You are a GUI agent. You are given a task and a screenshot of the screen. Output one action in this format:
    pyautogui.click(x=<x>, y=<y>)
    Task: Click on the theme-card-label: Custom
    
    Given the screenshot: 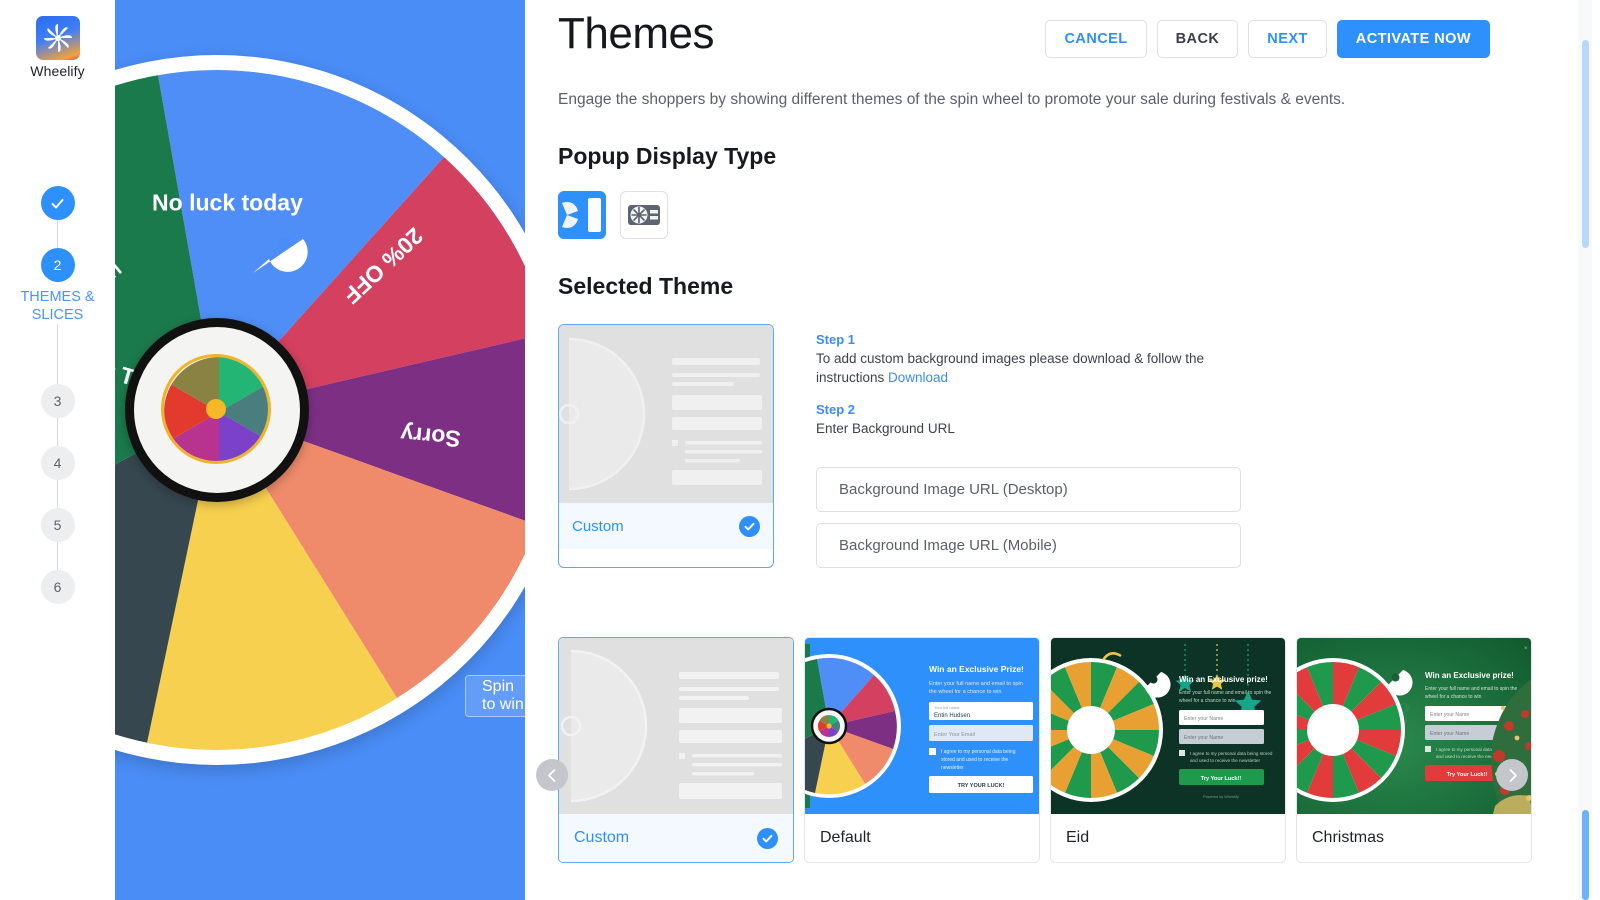 What is the action you would take?
    pyautogui.click(x=598, y=526)
    